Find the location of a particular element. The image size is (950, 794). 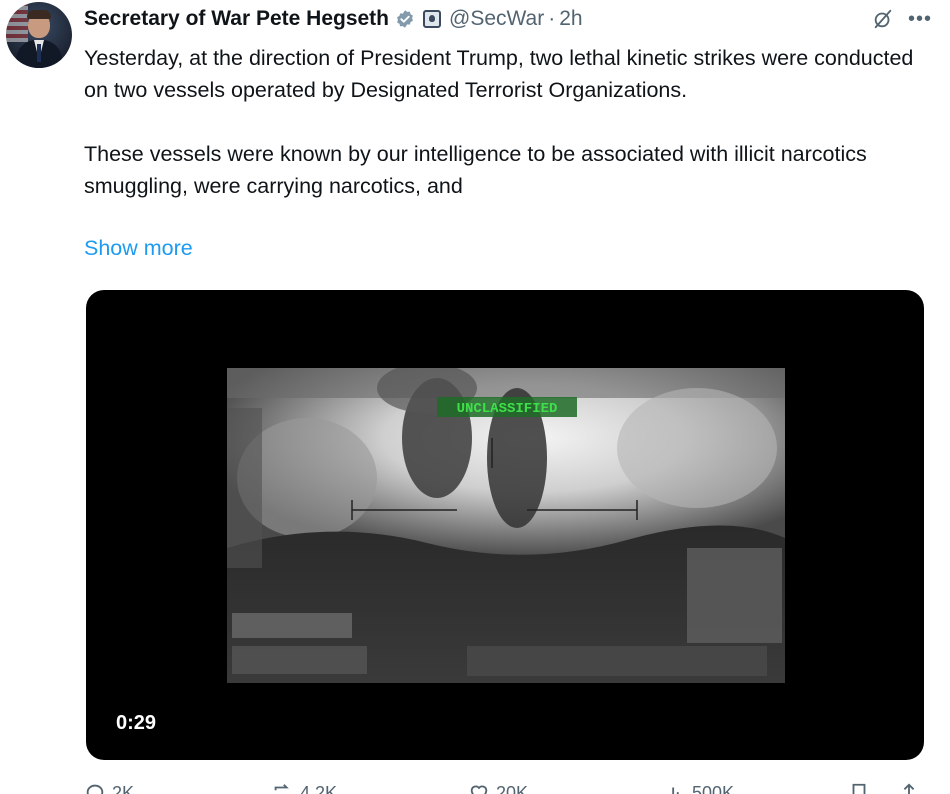

bookmark-icon is located at coordinates (859, 788).